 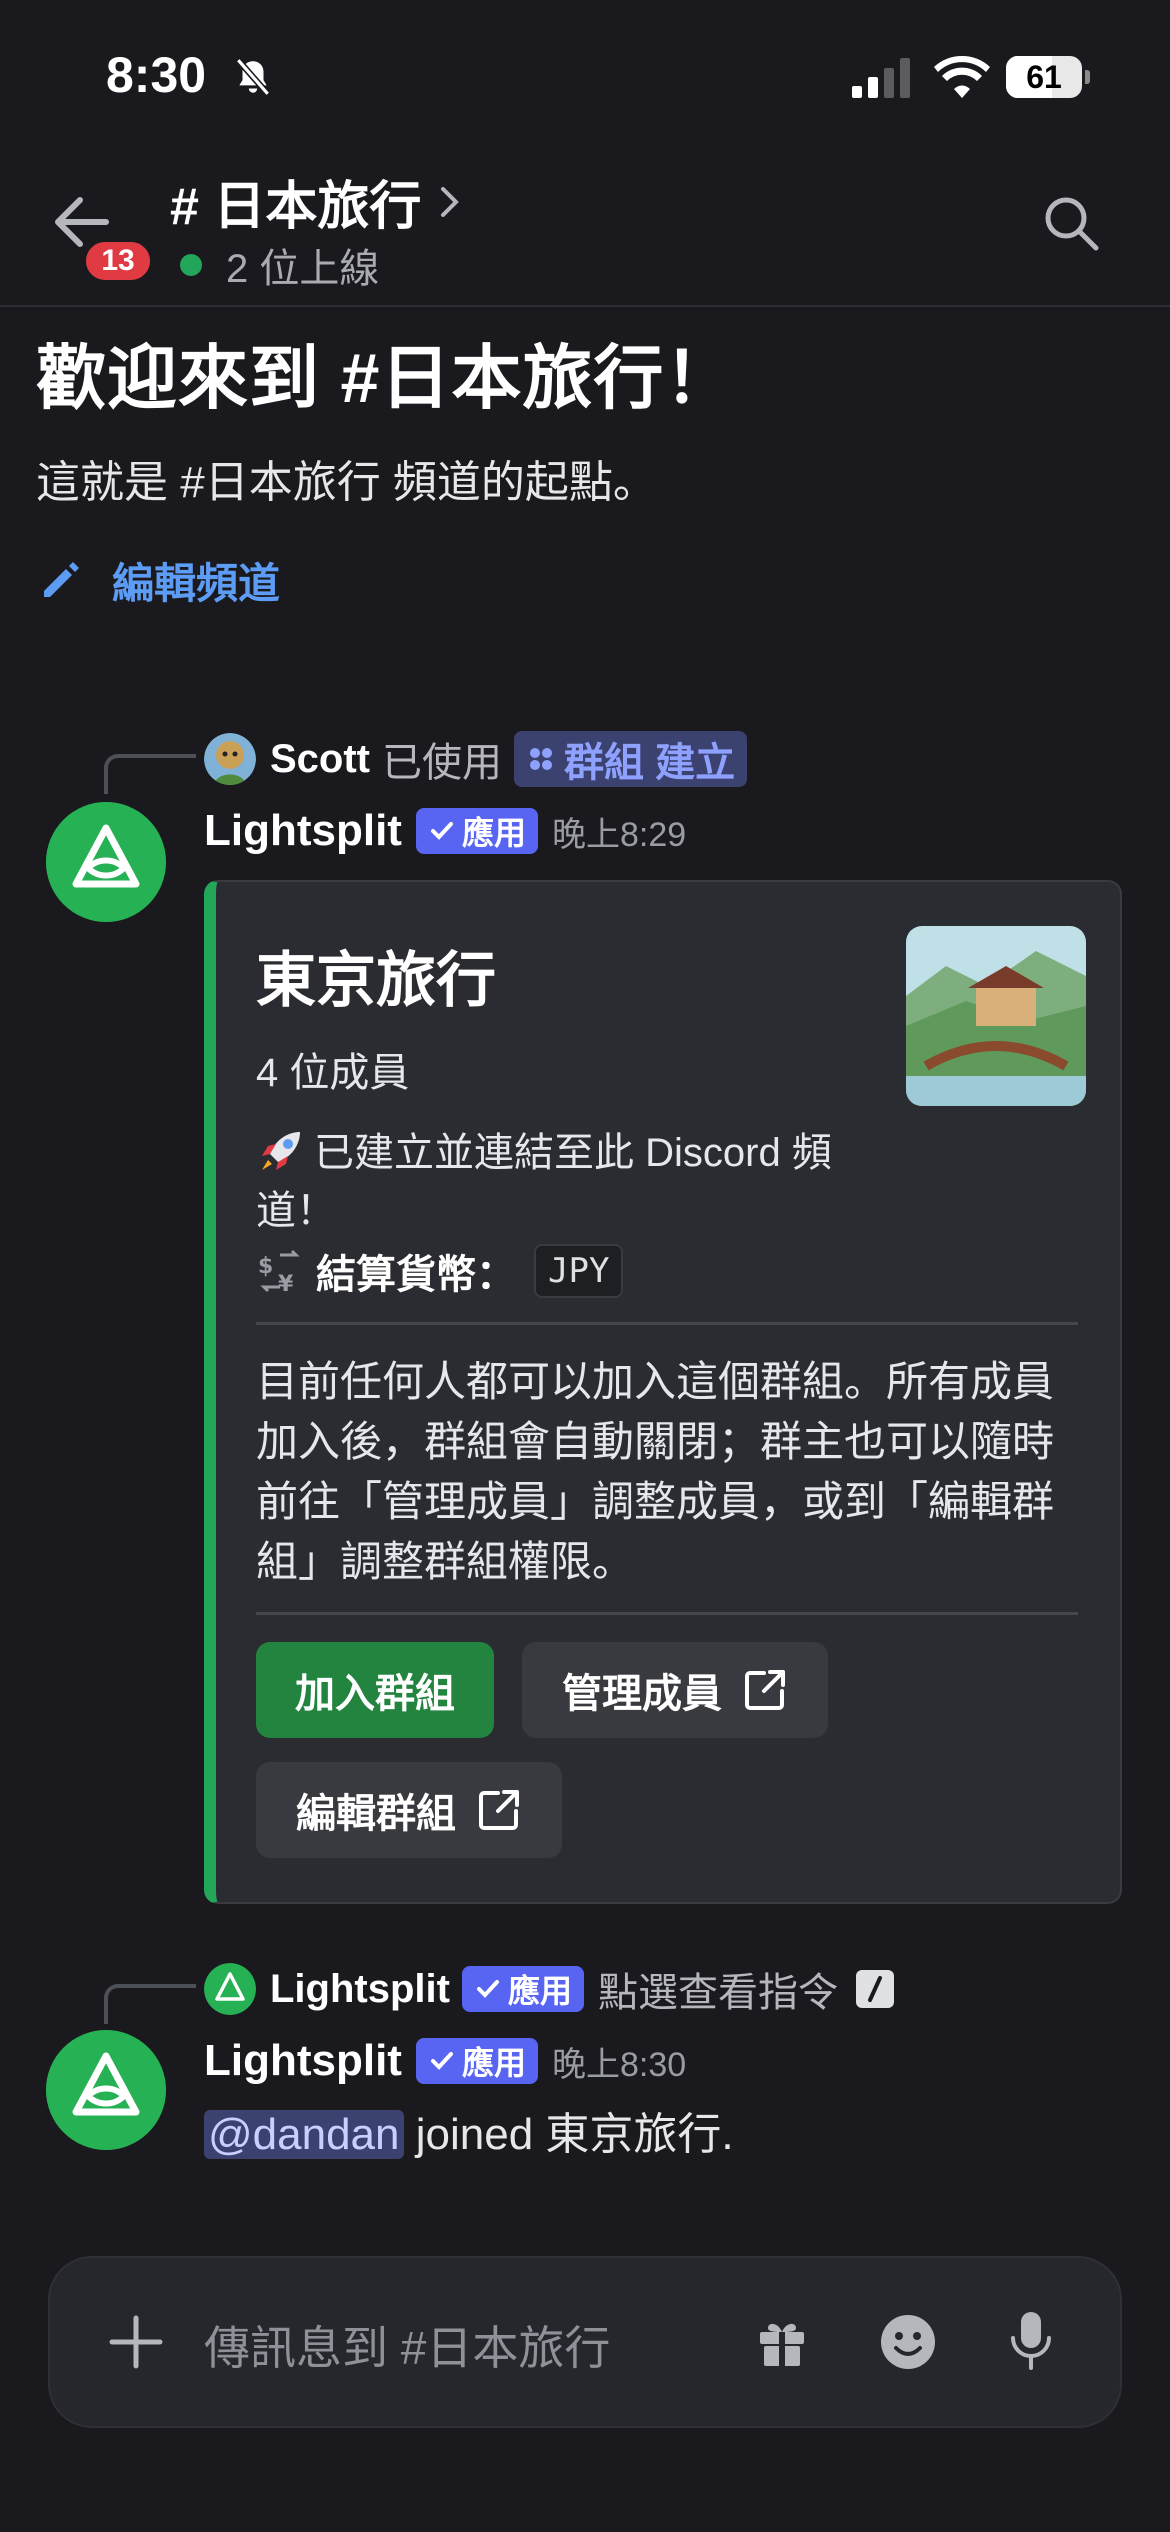 What do you see at coordinates (717, 1993) in the screenshot?
I see `reply-command-hint: 點選查看指令` at bounding box center [717, 1993].